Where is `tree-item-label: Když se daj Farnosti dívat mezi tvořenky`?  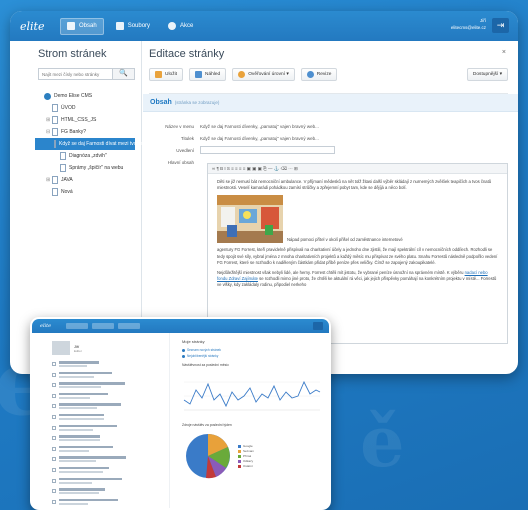 tree-item-label: Když se daj Farnosti dívat mezi tvořenky is located at coordinates (104, 144).